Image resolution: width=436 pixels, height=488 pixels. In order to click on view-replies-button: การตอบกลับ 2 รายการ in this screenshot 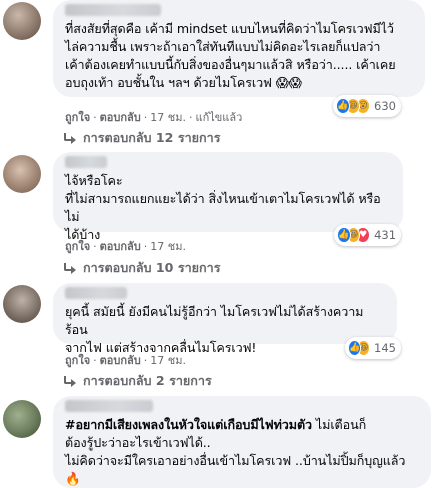, I will do `click(137, 381)`.